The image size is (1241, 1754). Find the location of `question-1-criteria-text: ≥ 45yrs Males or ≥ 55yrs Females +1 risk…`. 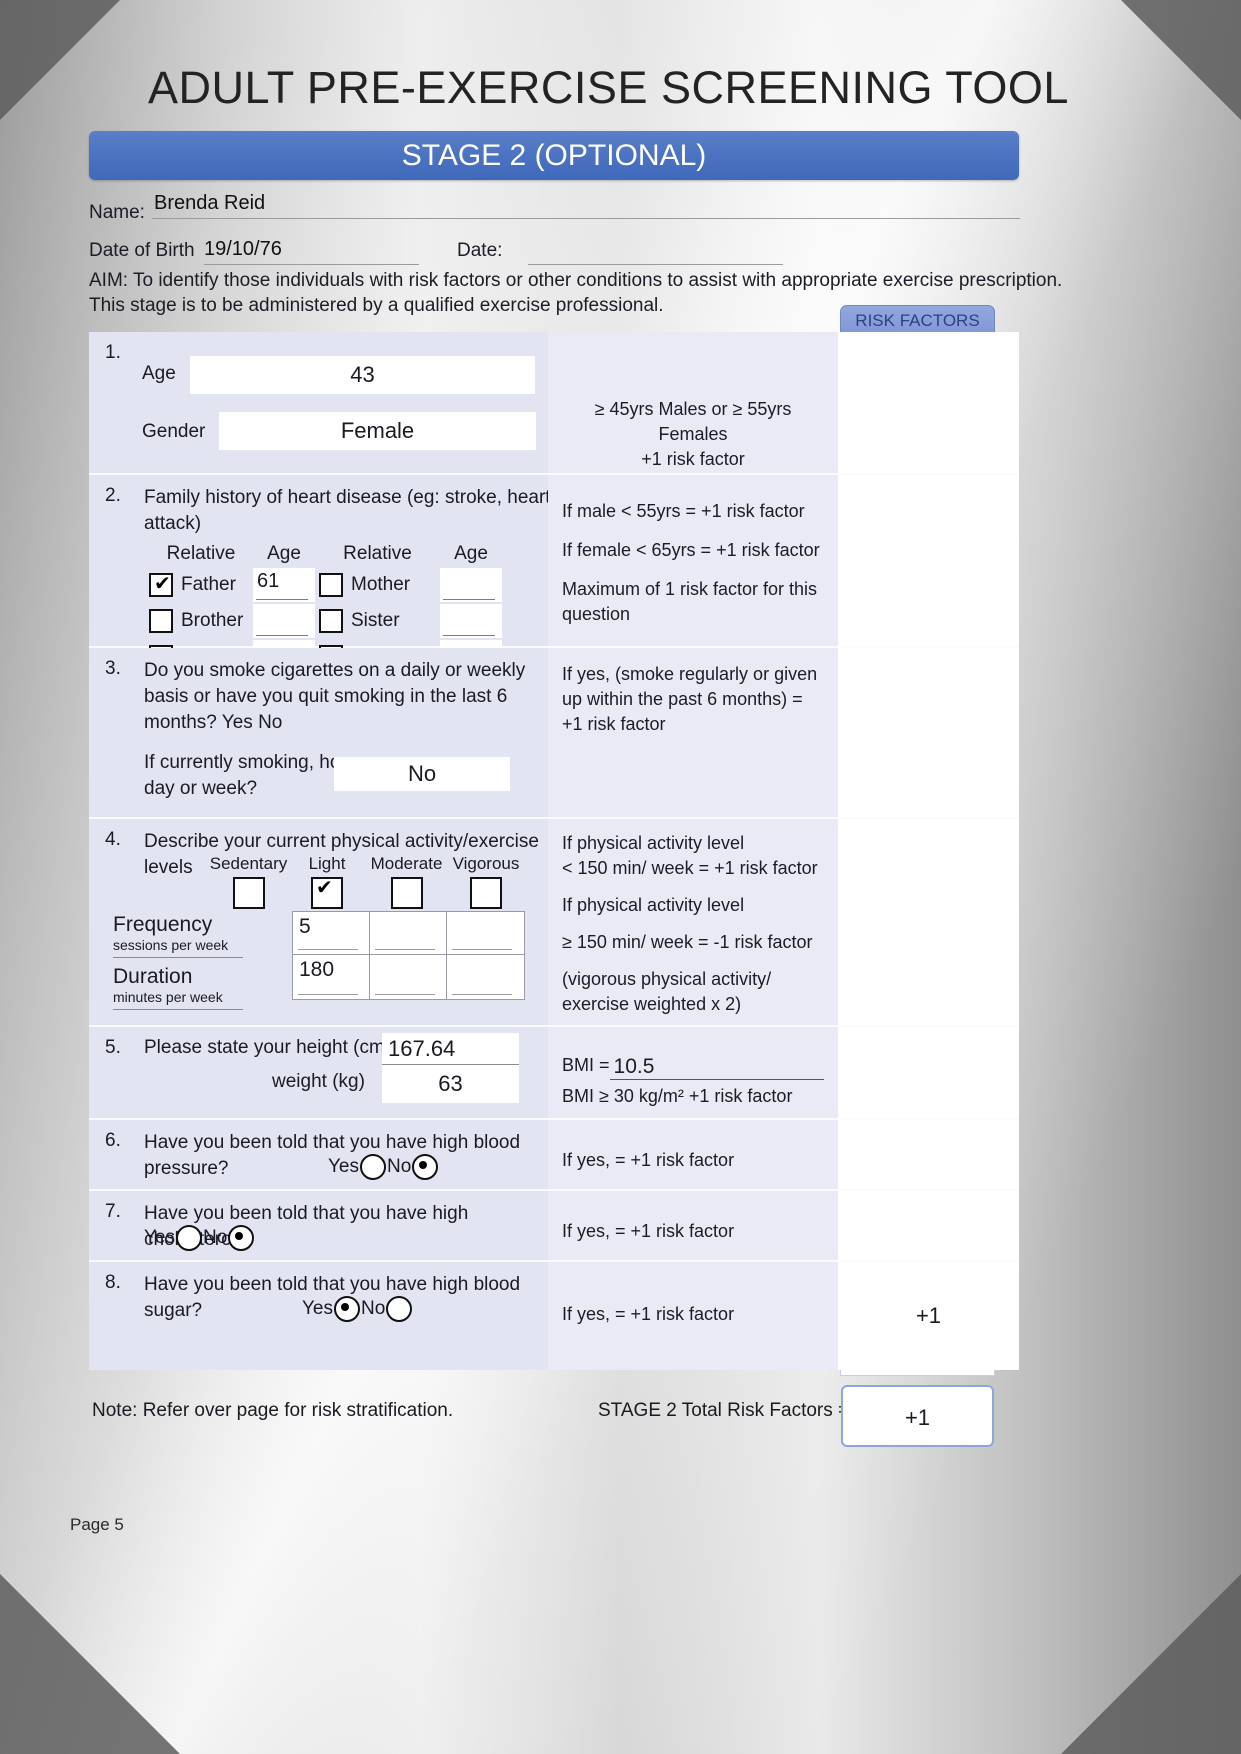

question-1-criteria-text: ≥ 45yrs Males or ≥ 55yrs Females +1 risk… is located at coordinates (693, 434).